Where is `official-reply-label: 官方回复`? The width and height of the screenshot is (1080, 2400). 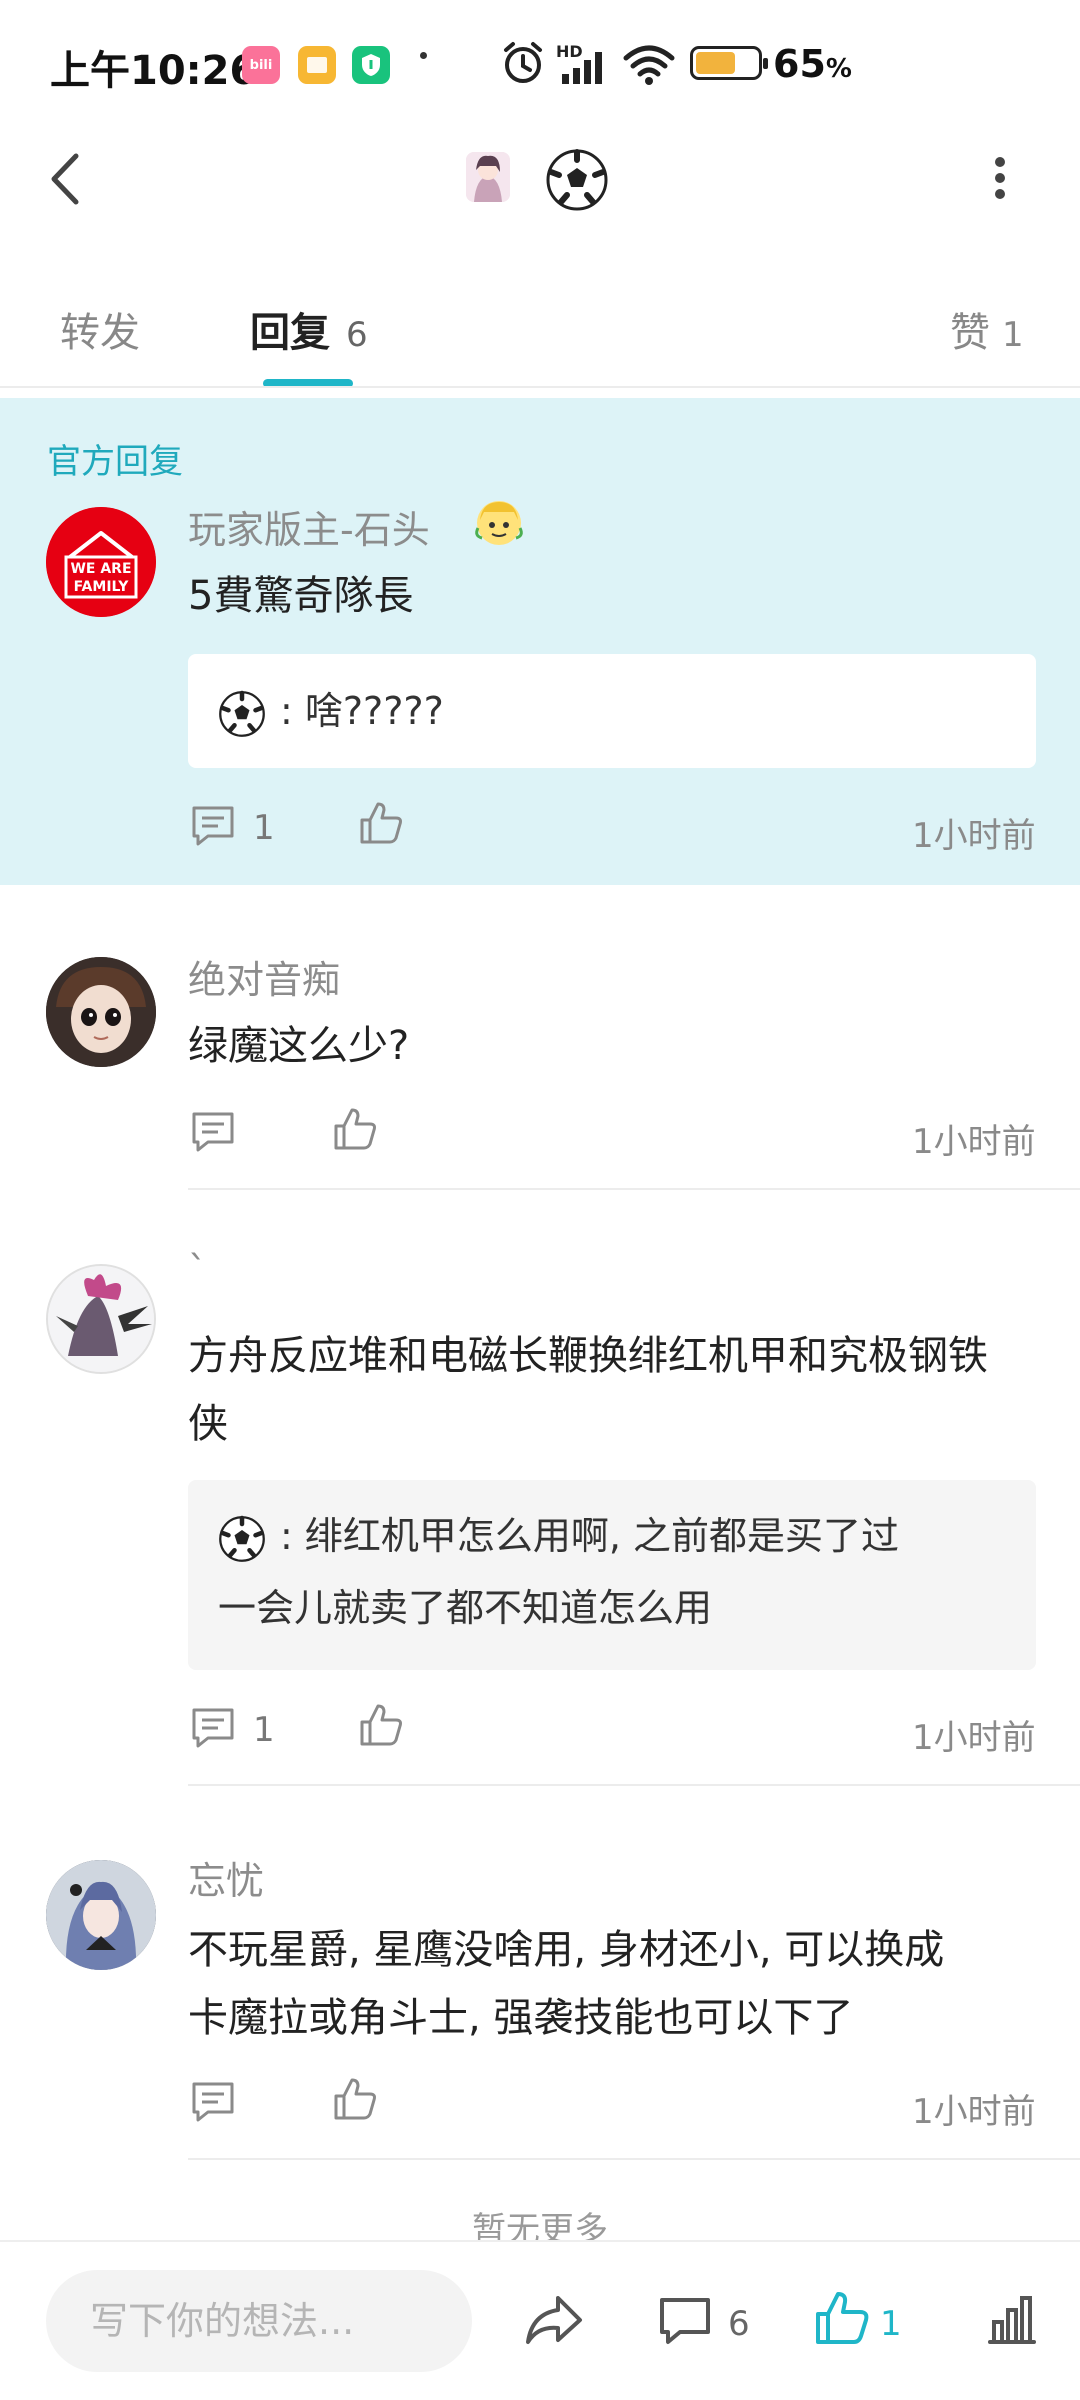
official-reply-label: 官方回复 is located at coordinates (115, 462).